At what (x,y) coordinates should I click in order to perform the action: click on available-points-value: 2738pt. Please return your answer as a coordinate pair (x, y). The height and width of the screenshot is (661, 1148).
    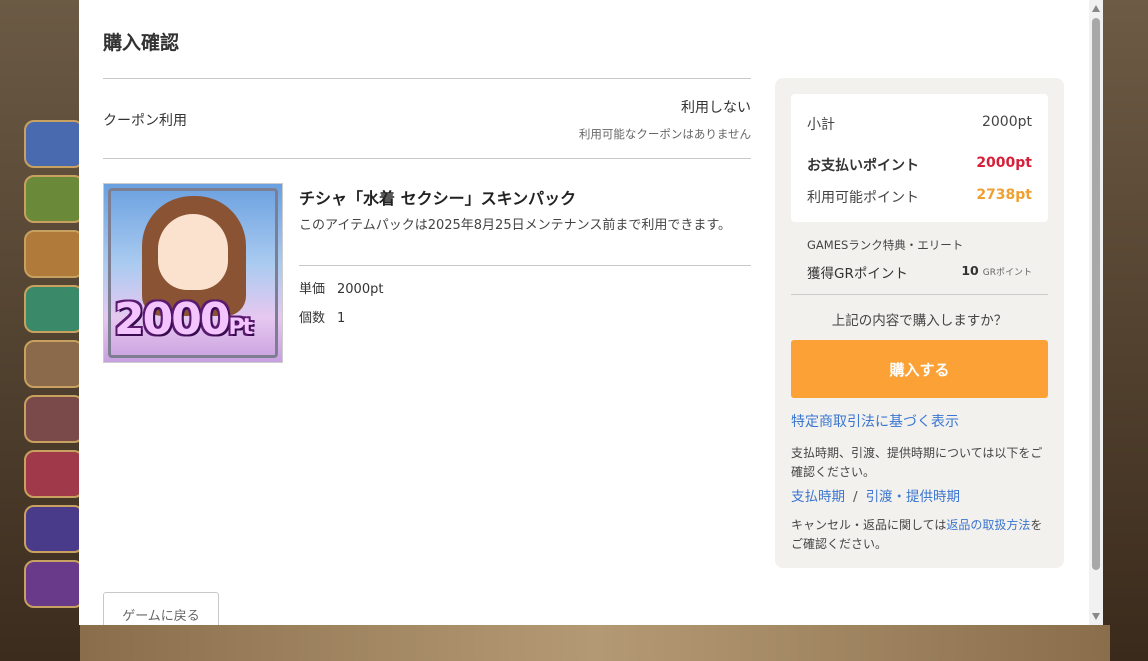
    Looking at the image, I should click on (1004, 195).